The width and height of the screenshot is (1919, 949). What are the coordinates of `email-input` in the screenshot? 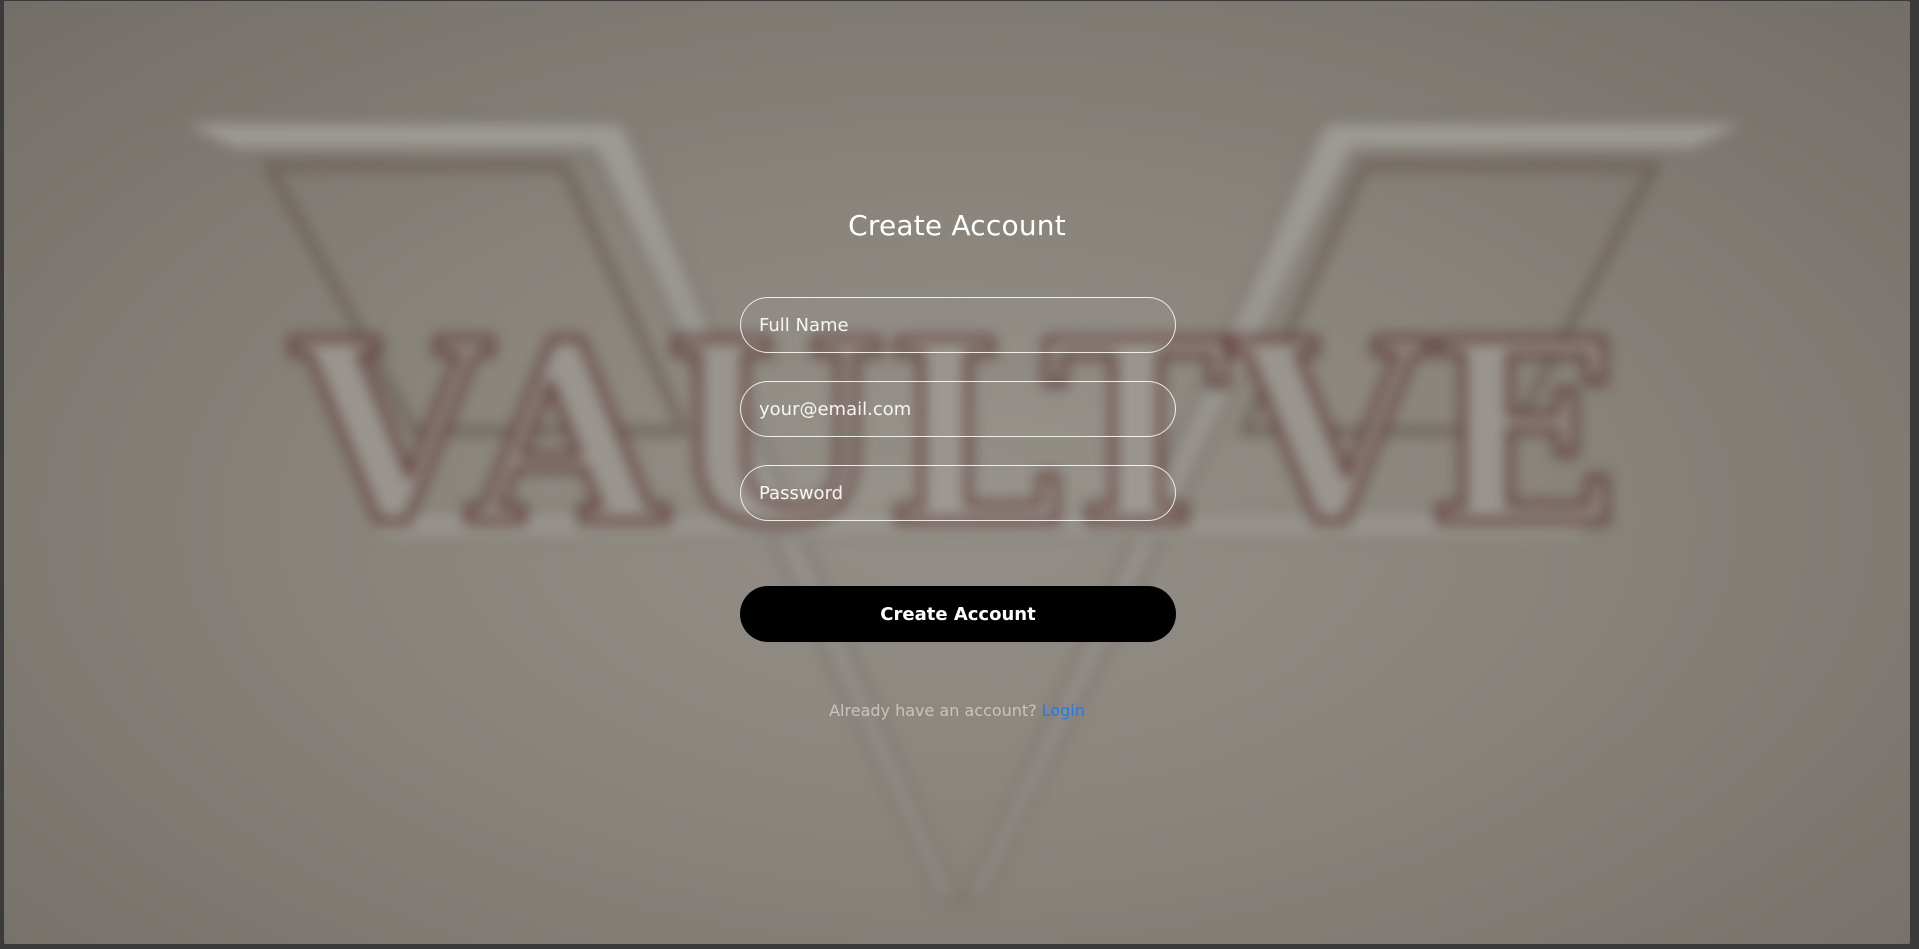 It's located at (958, 409).